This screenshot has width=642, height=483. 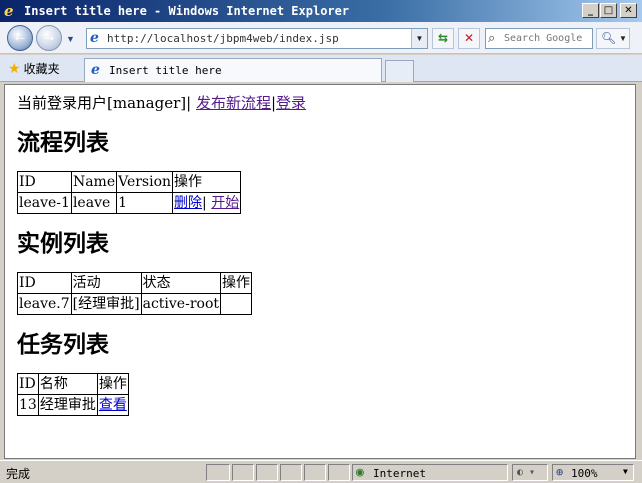 I want to click on tab-active: e Insert title here, so click(x=233, y=70).